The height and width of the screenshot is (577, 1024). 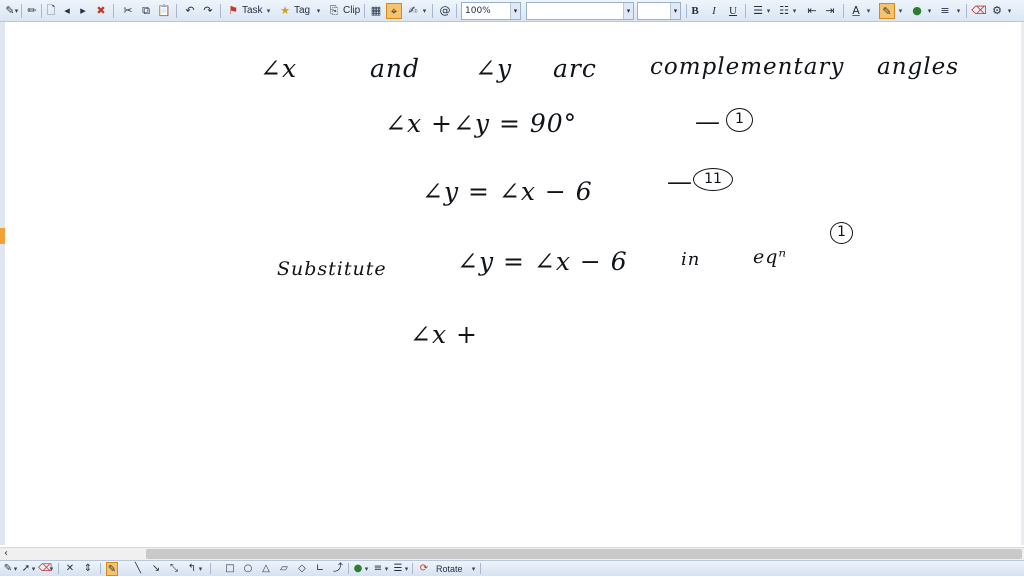 I want to click on ellipse-icon: ○, so click(x=248, y=569).